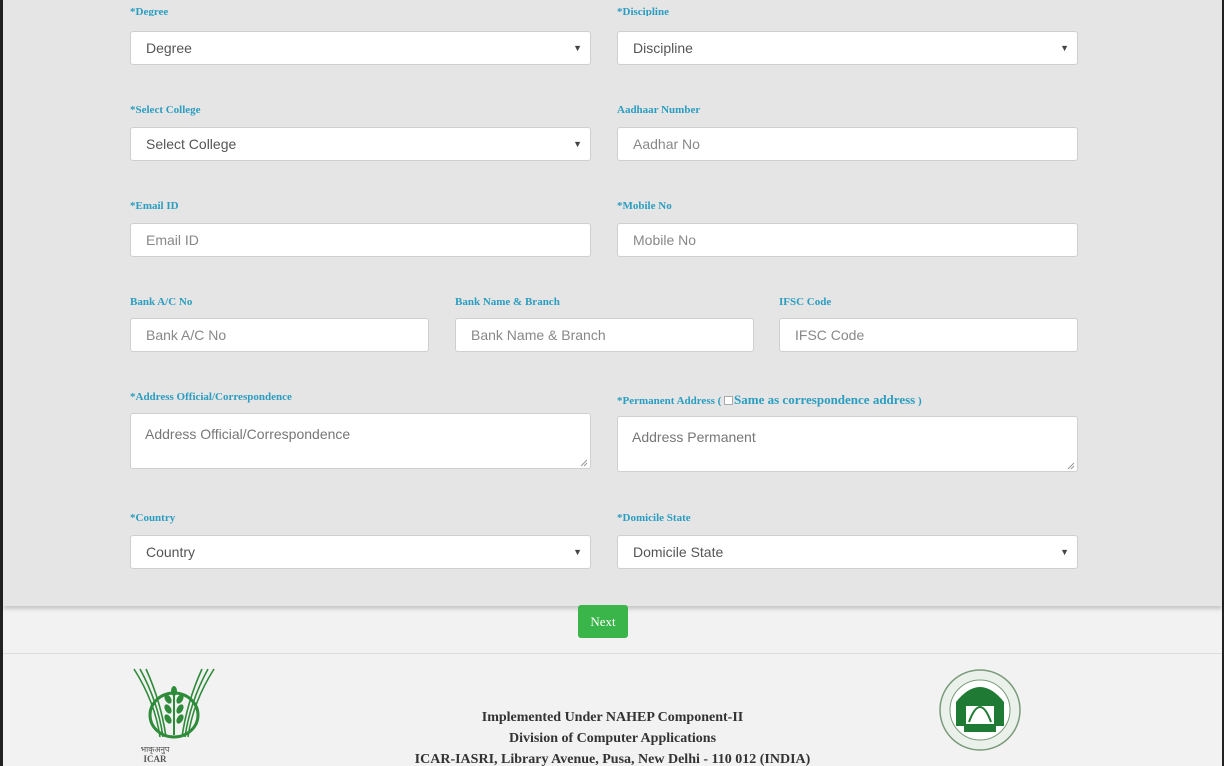 Image resolution: width=1224 pixels, height=766 pixels. Describe the element at coordinates (172, 240) in the screenshot. I see `email-placeholder: Email ID` at that location.